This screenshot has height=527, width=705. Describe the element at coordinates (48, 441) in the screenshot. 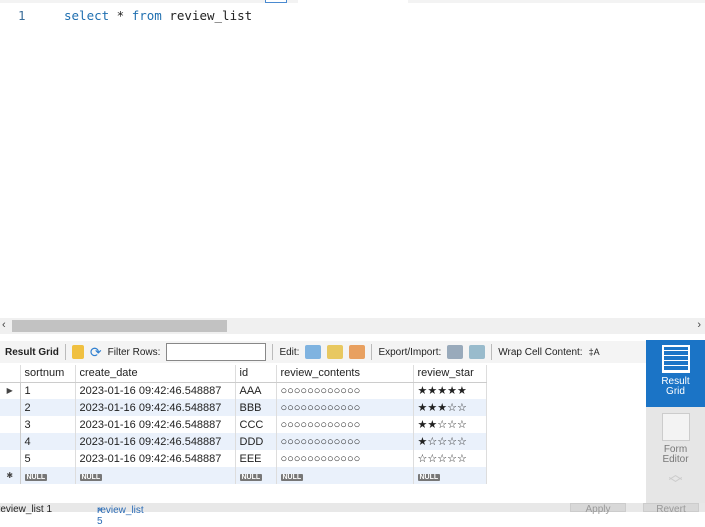

I see `cell: 4` at that location.